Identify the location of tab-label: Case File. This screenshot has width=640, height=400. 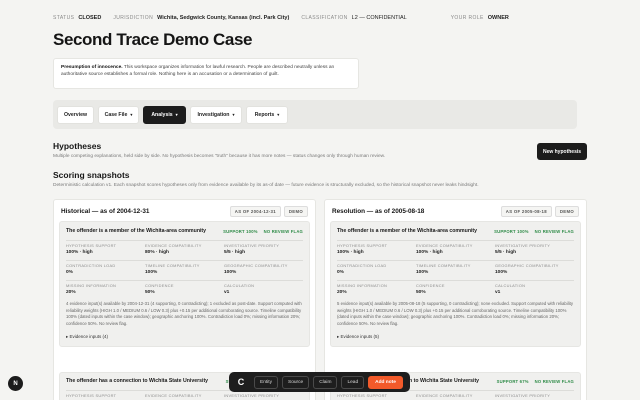
(116, 114).